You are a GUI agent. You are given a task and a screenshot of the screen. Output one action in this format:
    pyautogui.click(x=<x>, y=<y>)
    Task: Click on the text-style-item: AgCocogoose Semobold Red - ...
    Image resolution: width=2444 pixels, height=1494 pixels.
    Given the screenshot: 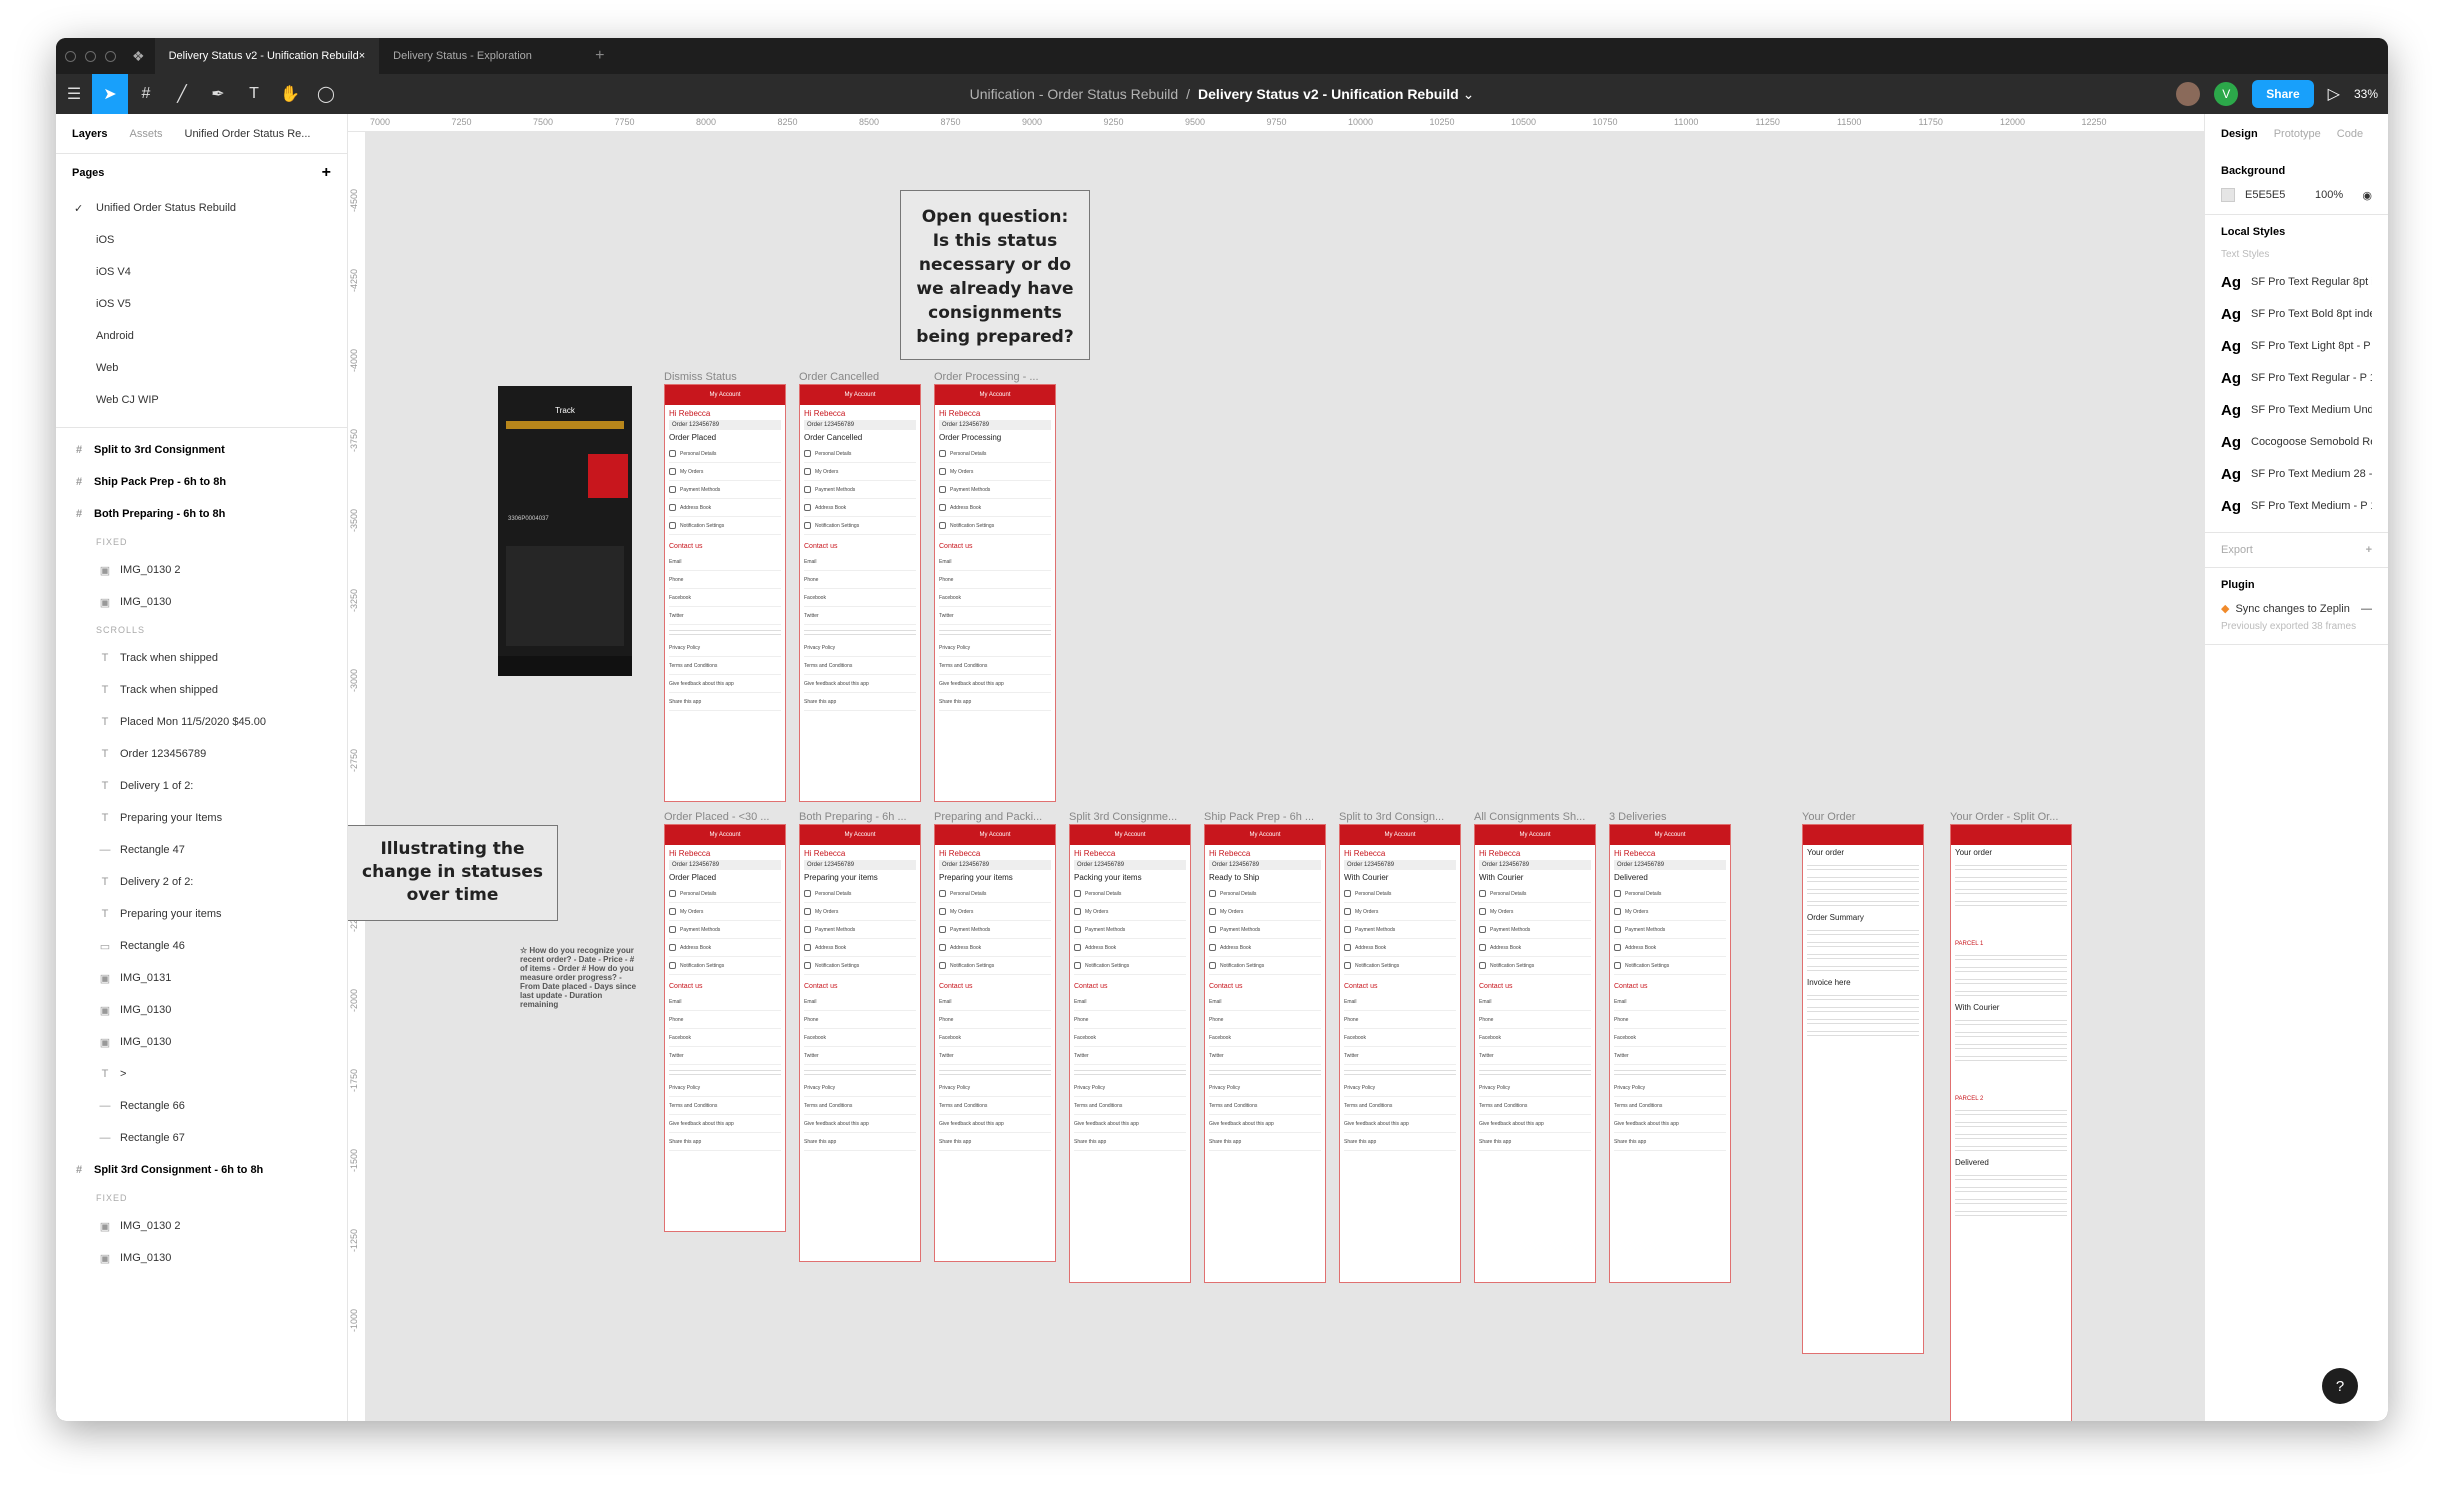 What is the action you would take?
    pyautogui.click(x=2296, y=442)
    